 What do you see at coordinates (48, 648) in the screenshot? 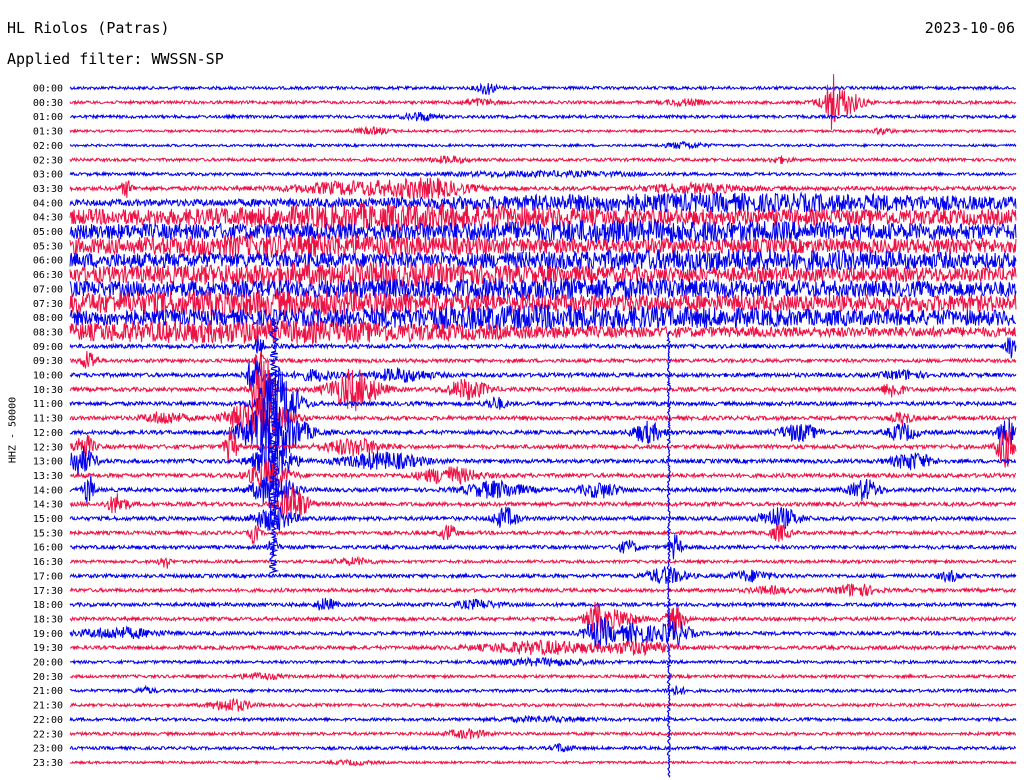
I see `time-tick-label: 19:30` at bounding box center [48, 648].